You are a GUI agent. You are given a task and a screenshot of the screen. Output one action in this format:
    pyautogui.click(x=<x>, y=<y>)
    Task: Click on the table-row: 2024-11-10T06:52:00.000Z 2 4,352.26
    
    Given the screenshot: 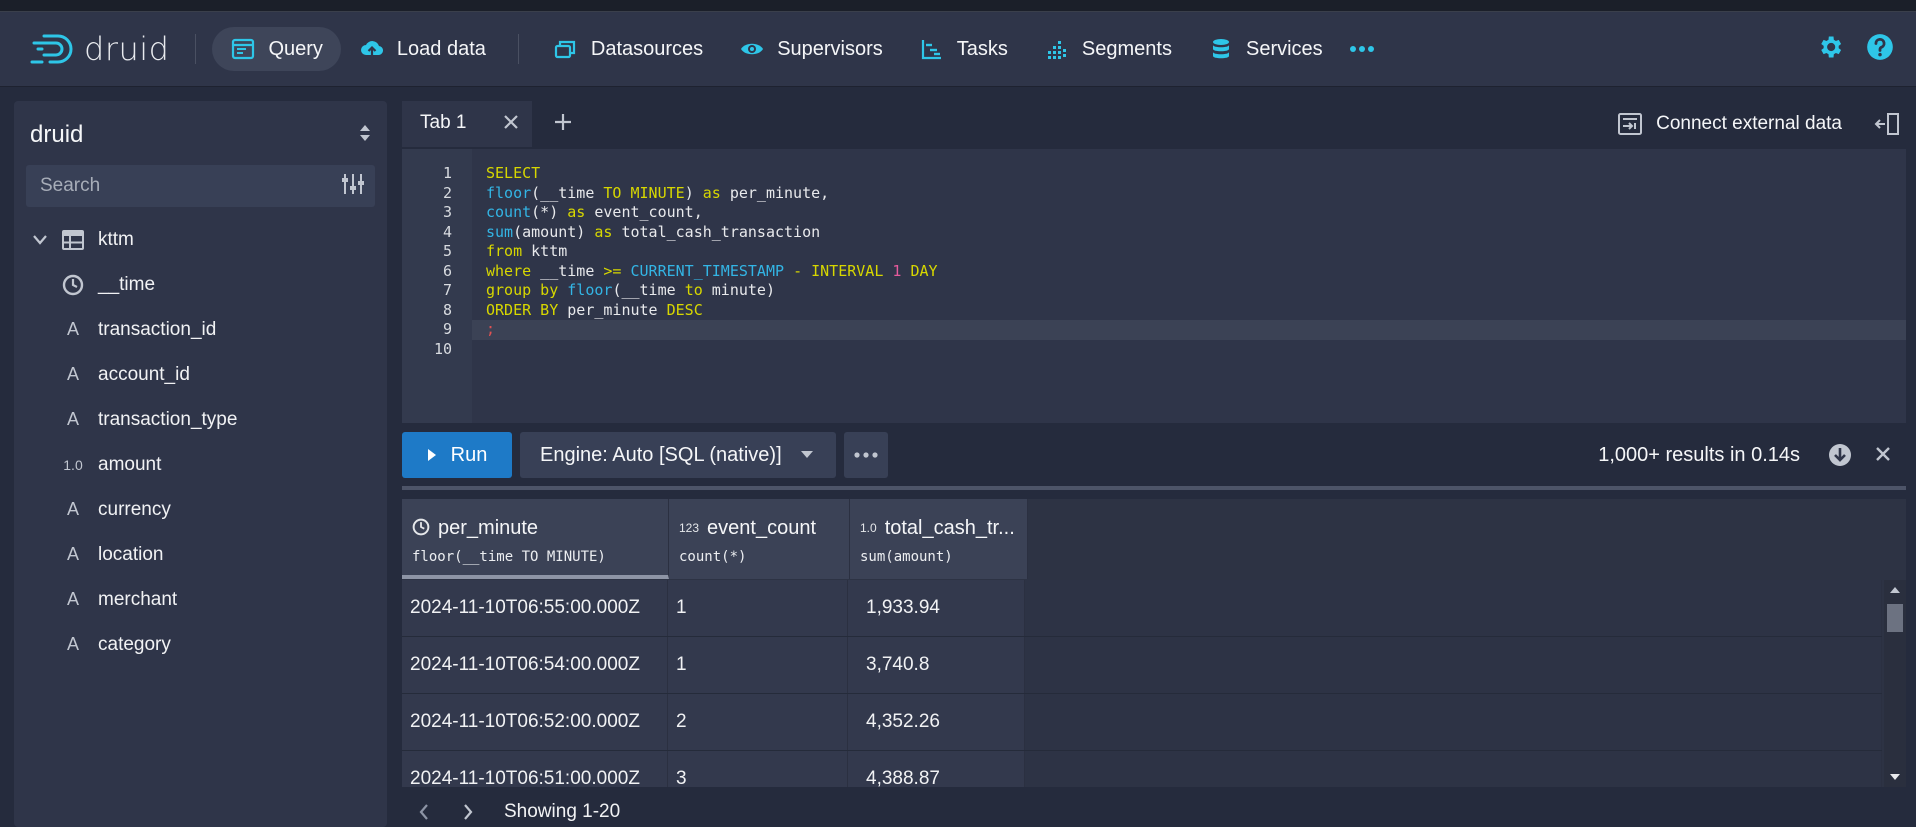 What is the action you would take?
    pyautogui.click(x=1142, y=722)
    